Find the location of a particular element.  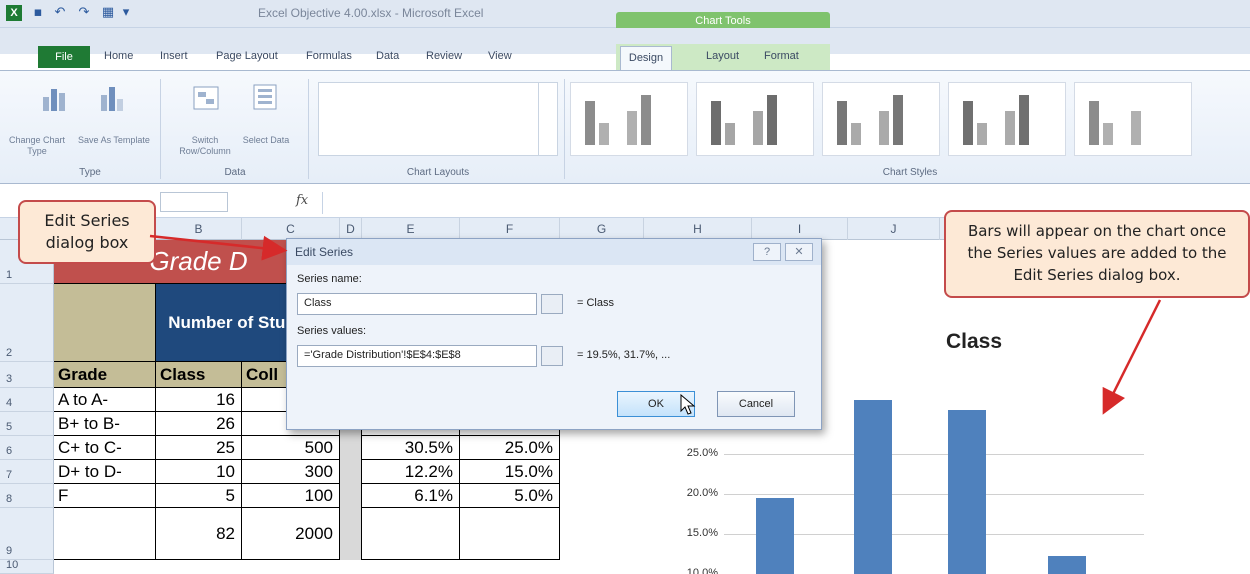

arrow-to-dialog is located at coordinates (218, 247).